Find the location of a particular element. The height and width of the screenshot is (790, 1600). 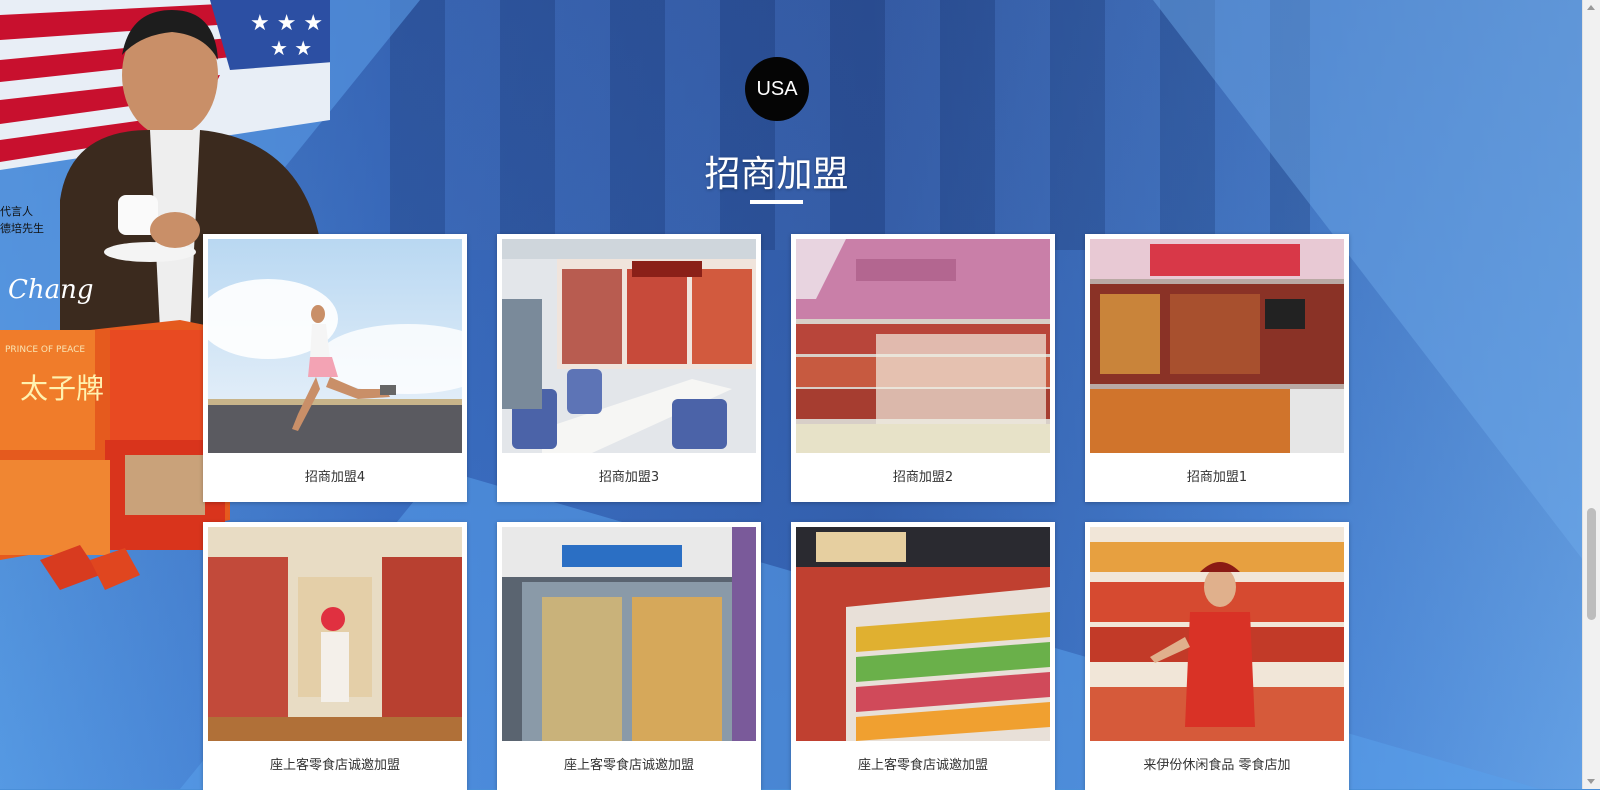

franchise-card: 来伊份休闲食品 零食店加 is located at coordinates (1217, 656).